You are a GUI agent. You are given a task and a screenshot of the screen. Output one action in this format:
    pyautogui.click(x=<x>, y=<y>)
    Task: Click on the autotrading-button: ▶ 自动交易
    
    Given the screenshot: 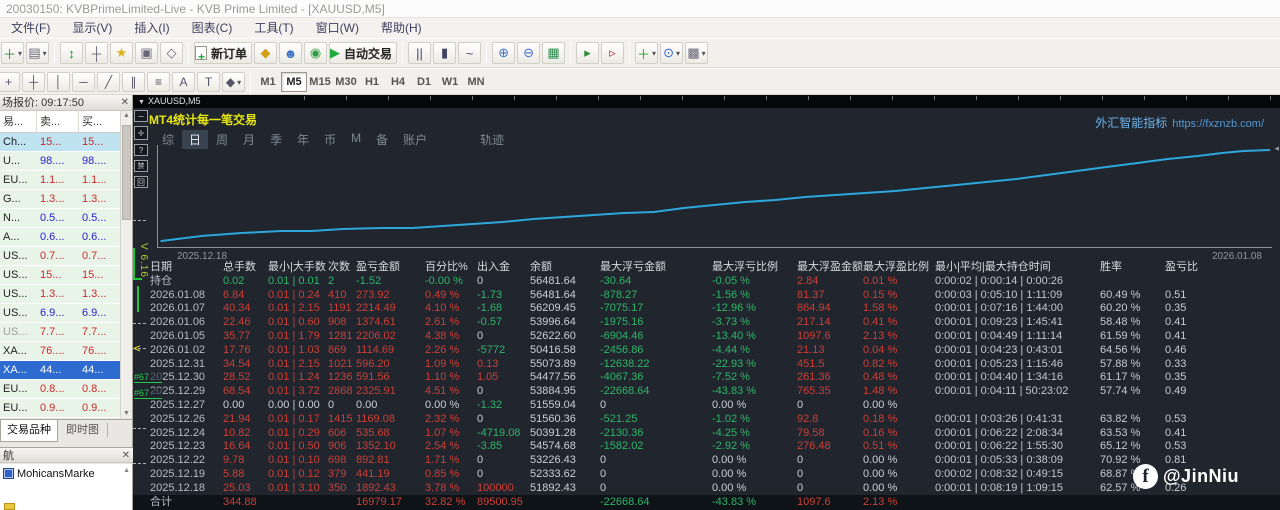 What is the action you would take?
    pyautogui.click(x=363, y=53)
    